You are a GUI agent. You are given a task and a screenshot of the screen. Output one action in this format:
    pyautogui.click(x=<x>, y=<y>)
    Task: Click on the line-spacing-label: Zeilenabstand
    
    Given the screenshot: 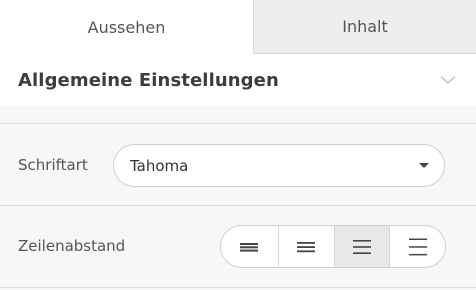 What is the action you would take?
    pyautogui.click(x=72, y=246)
    